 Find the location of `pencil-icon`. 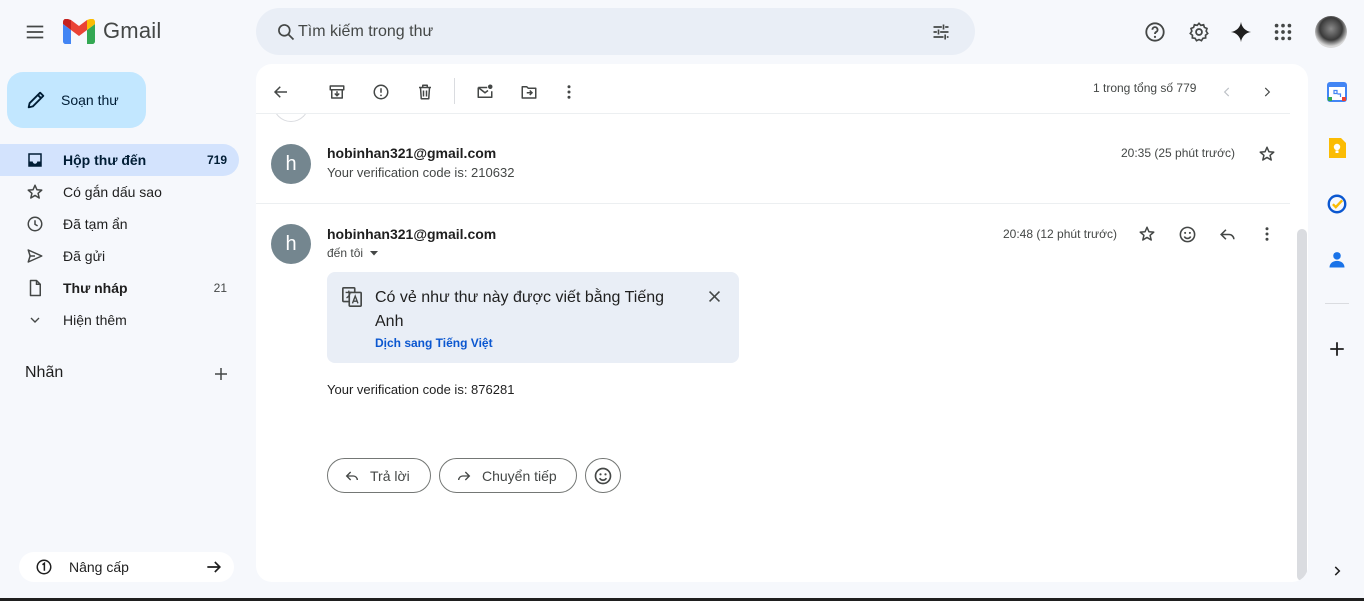

pencil-icon is located at coordinates (36, 100).